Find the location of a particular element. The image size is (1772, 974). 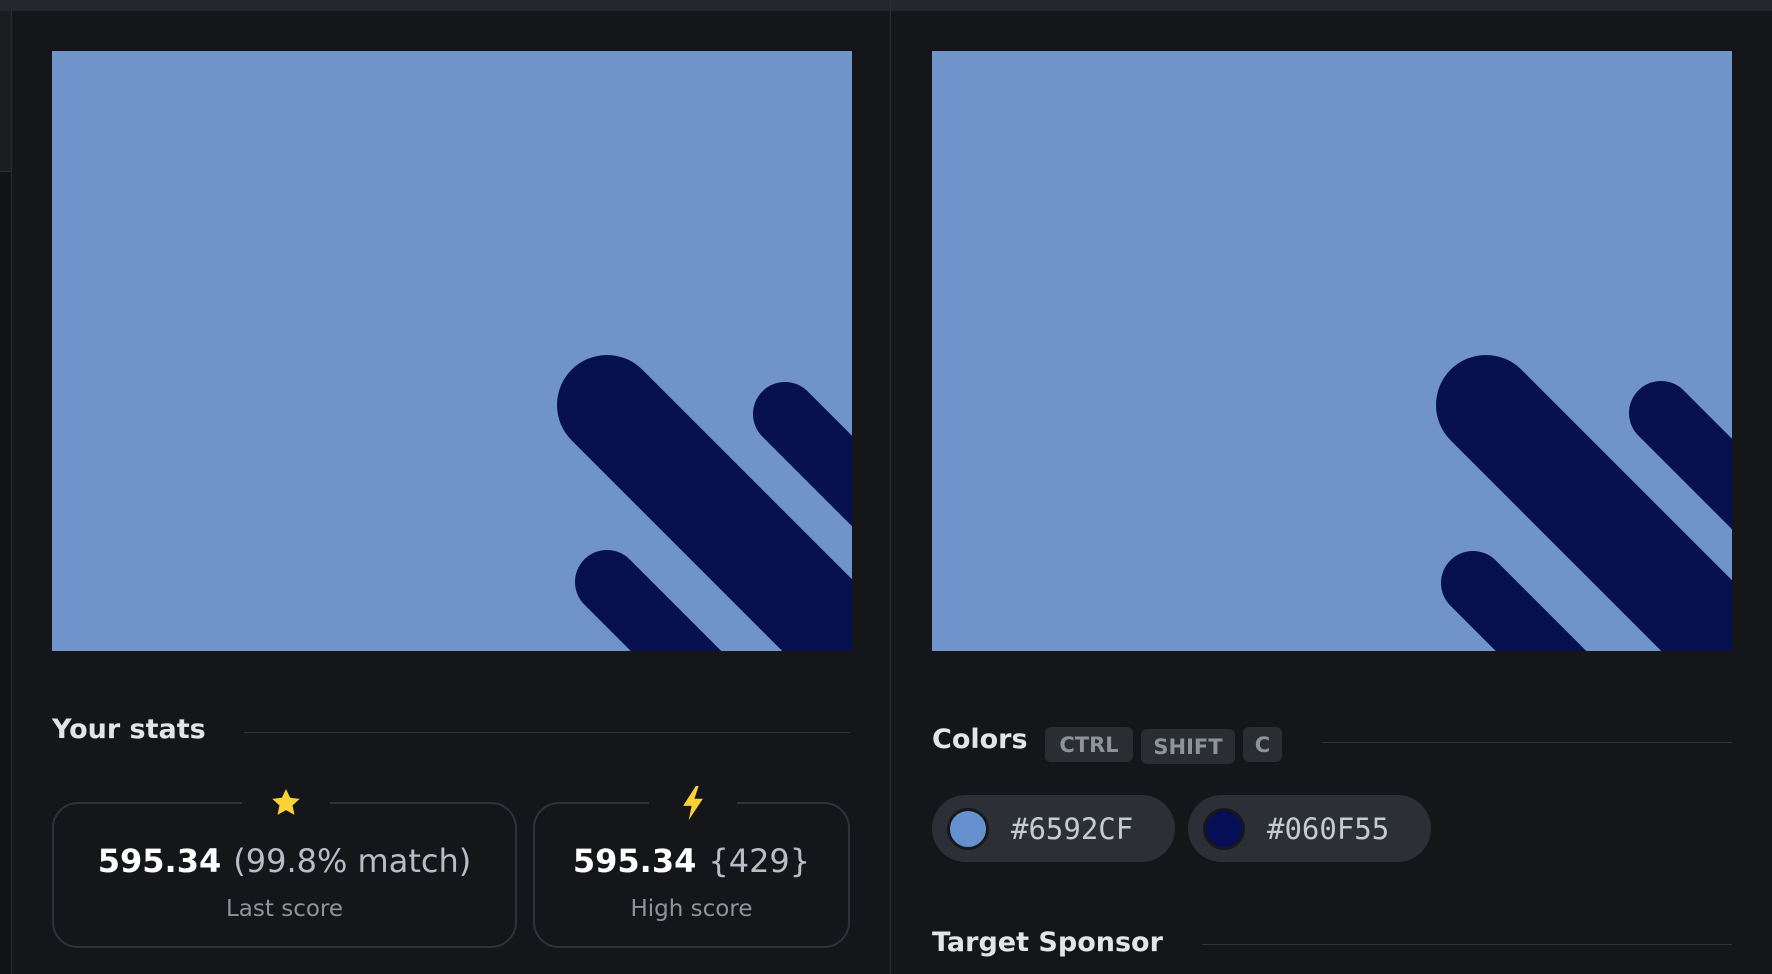

high-score-label: High score is located at coordinates (691, 909).